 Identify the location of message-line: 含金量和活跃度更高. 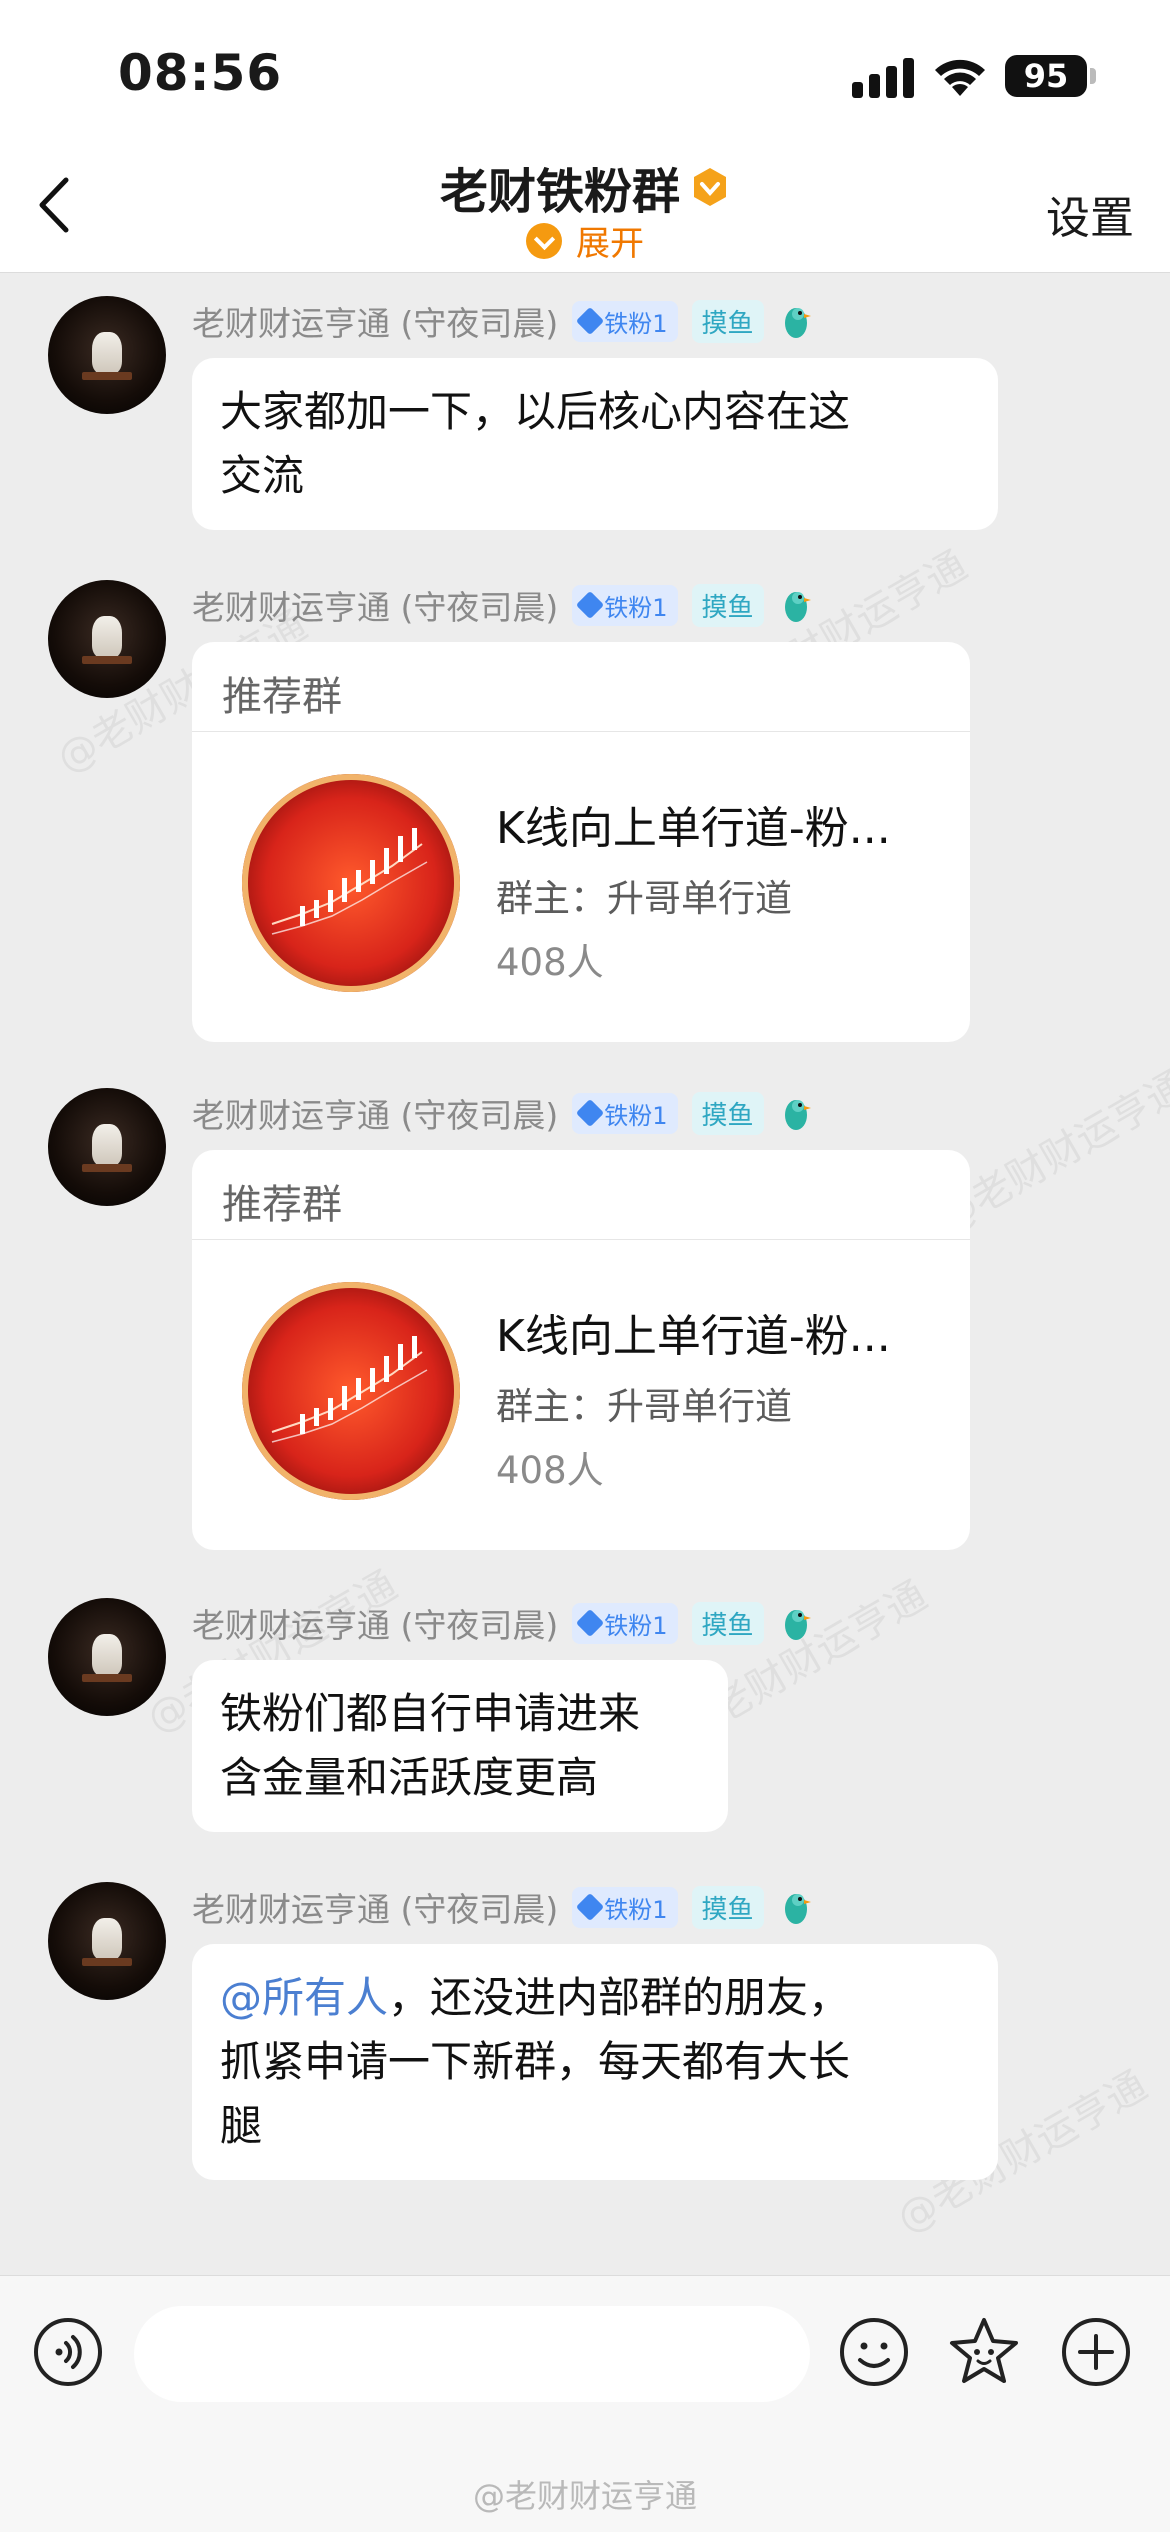
(409, 1777).